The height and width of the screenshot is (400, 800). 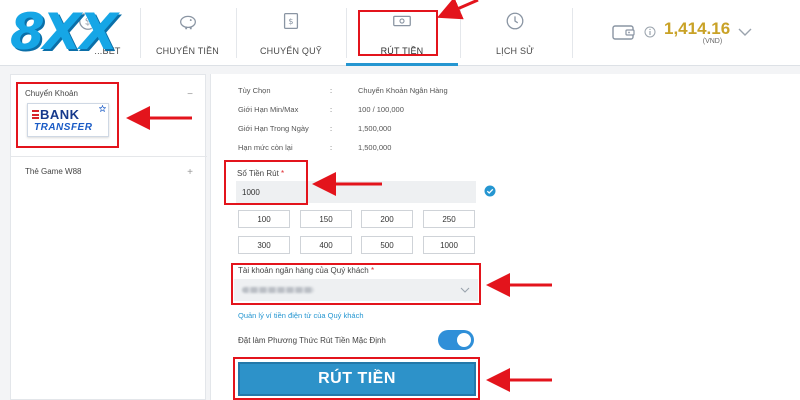 What do you see at coordinates (88, 32) in the screenshot?
I see `brand-logo: 8XX` at bounding box center [88, 32].